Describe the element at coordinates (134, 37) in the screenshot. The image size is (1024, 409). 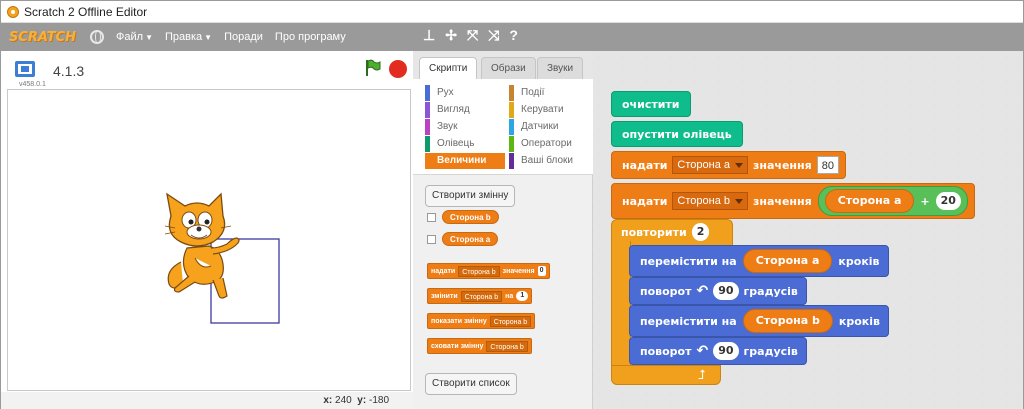
I see `menu-file: Файл ▼` at that location.